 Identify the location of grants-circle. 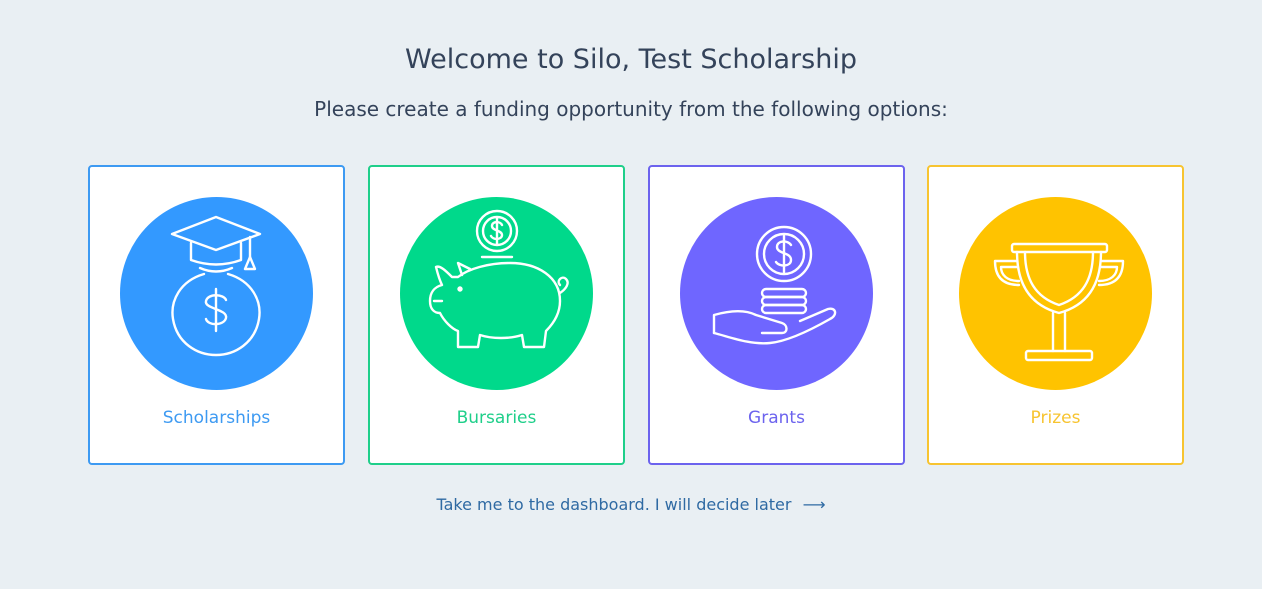
(776, 293).